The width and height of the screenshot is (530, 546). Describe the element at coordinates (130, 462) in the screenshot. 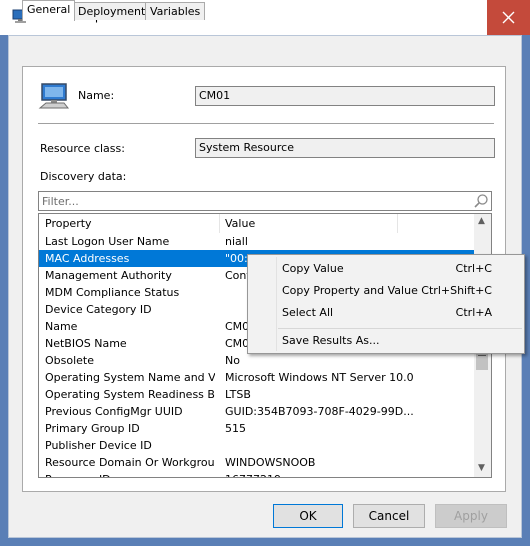

I see `property-cell: Resource Domain Or Workgroup` at that location.